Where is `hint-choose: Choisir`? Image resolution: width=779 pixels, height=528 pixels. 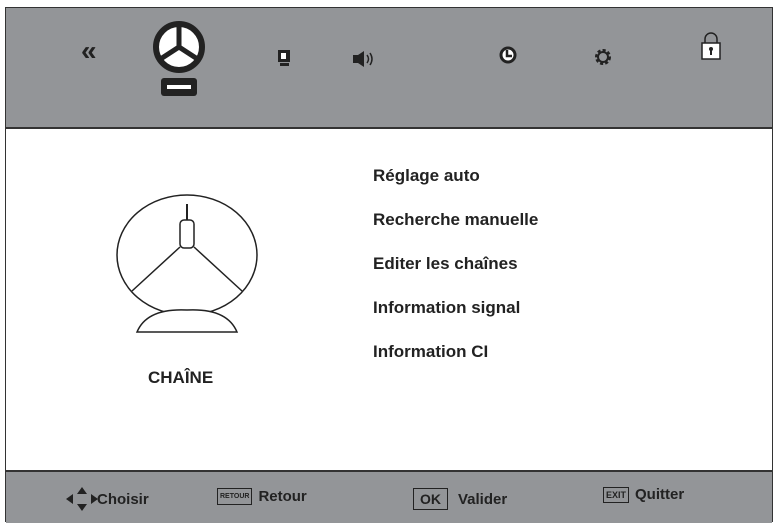
hint-choose: Choisir is located at coordinates (107, 499).